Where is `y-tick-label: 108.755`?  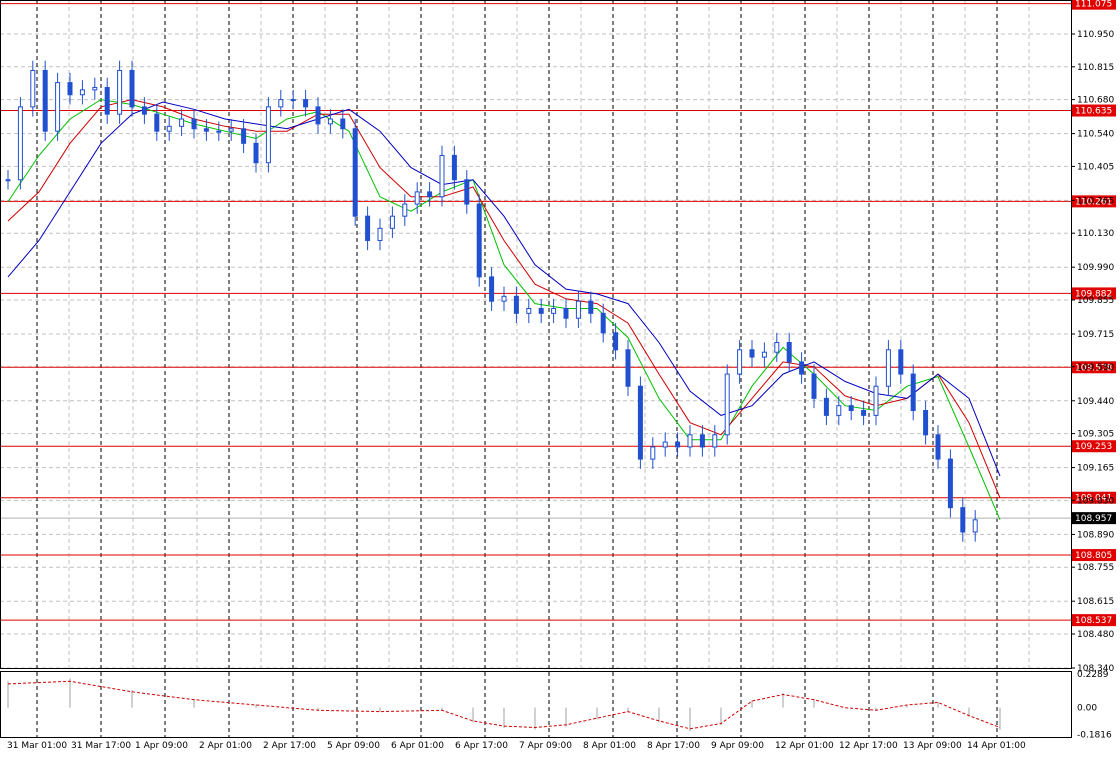 y-tick-label: 108.755 is located at coordinates (1095, 568).